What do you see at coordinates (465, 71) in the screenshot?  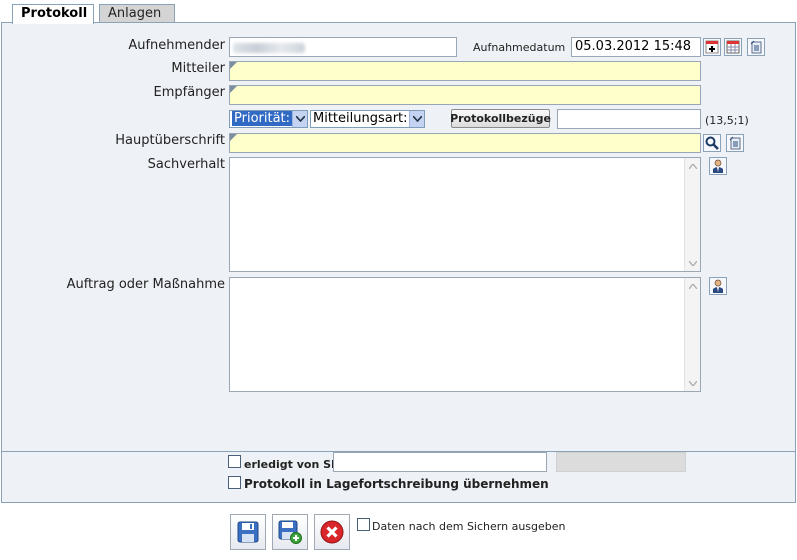 I see `mitteiler-field` at bounding box center [465, 71].